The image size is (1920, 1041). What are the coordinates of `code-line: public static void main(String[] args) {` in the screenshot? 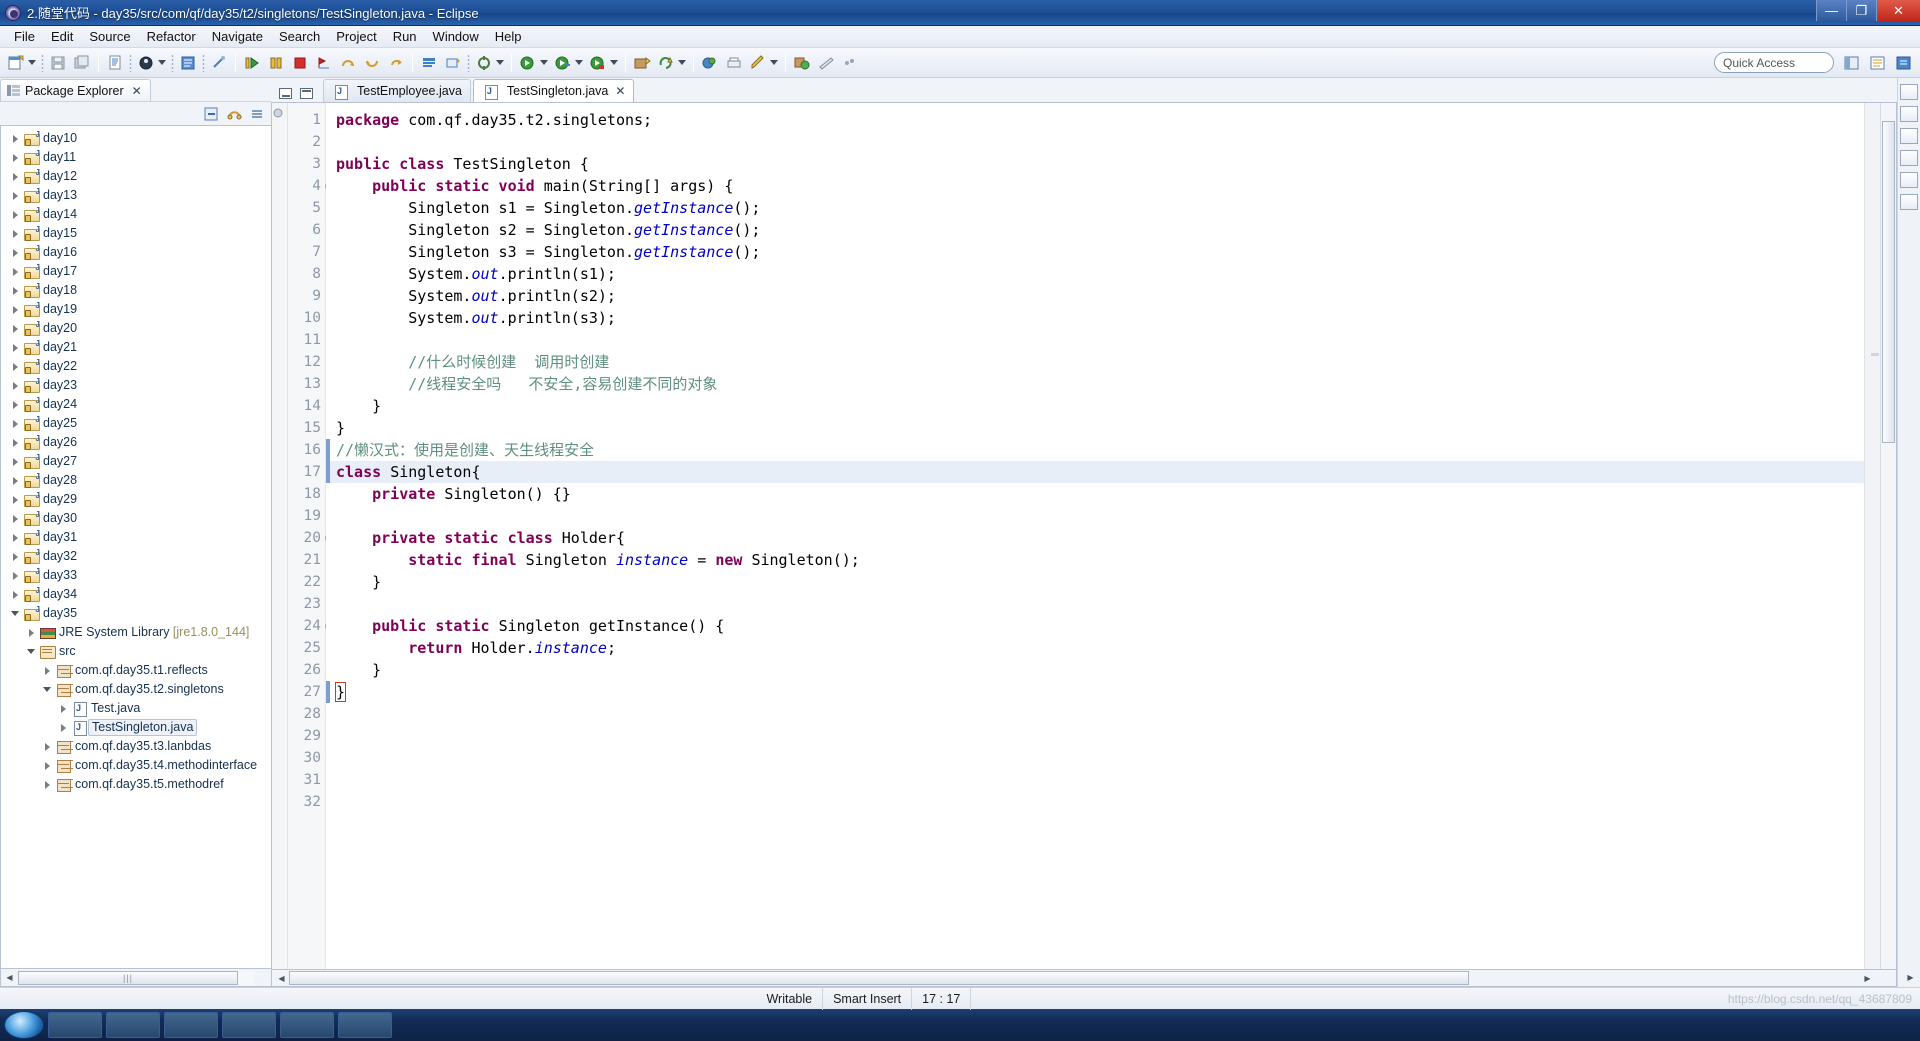 It's located at (1095, 186).